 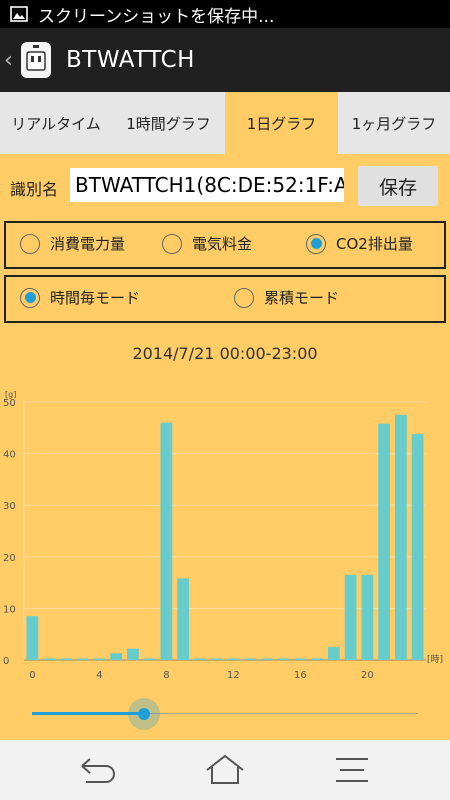 I want to click on metric-radio-group: 消費電力量 電気料金 CO2排出量, so click(x=225, y=245).